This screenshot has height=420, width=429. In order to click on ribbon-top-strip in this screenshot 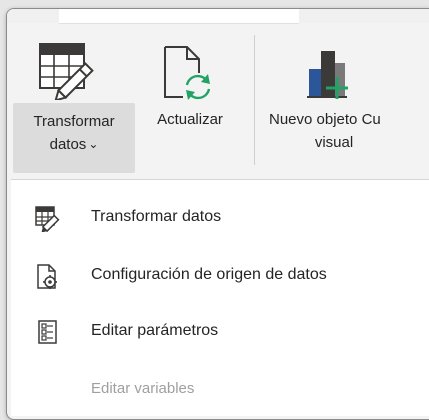, I will do `click(218, 16)`.